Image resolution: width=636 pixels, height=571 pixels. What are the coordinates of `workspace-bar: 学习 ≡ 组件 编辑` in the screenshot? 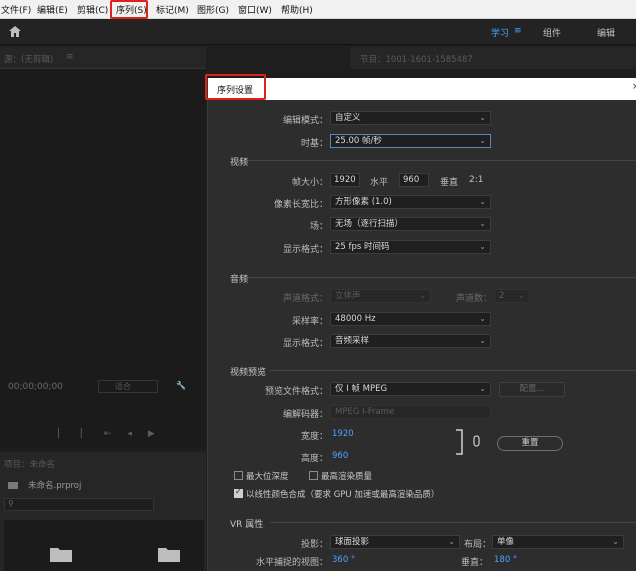 It's located at (318, 32).